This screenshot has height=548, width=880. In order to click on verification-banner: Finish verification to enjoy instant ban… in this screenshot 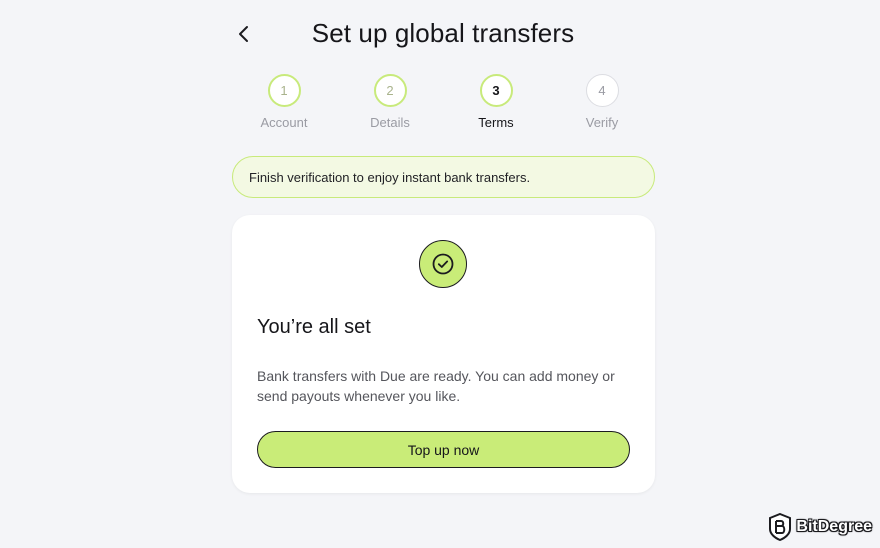, I will do `click(443, 177)`.